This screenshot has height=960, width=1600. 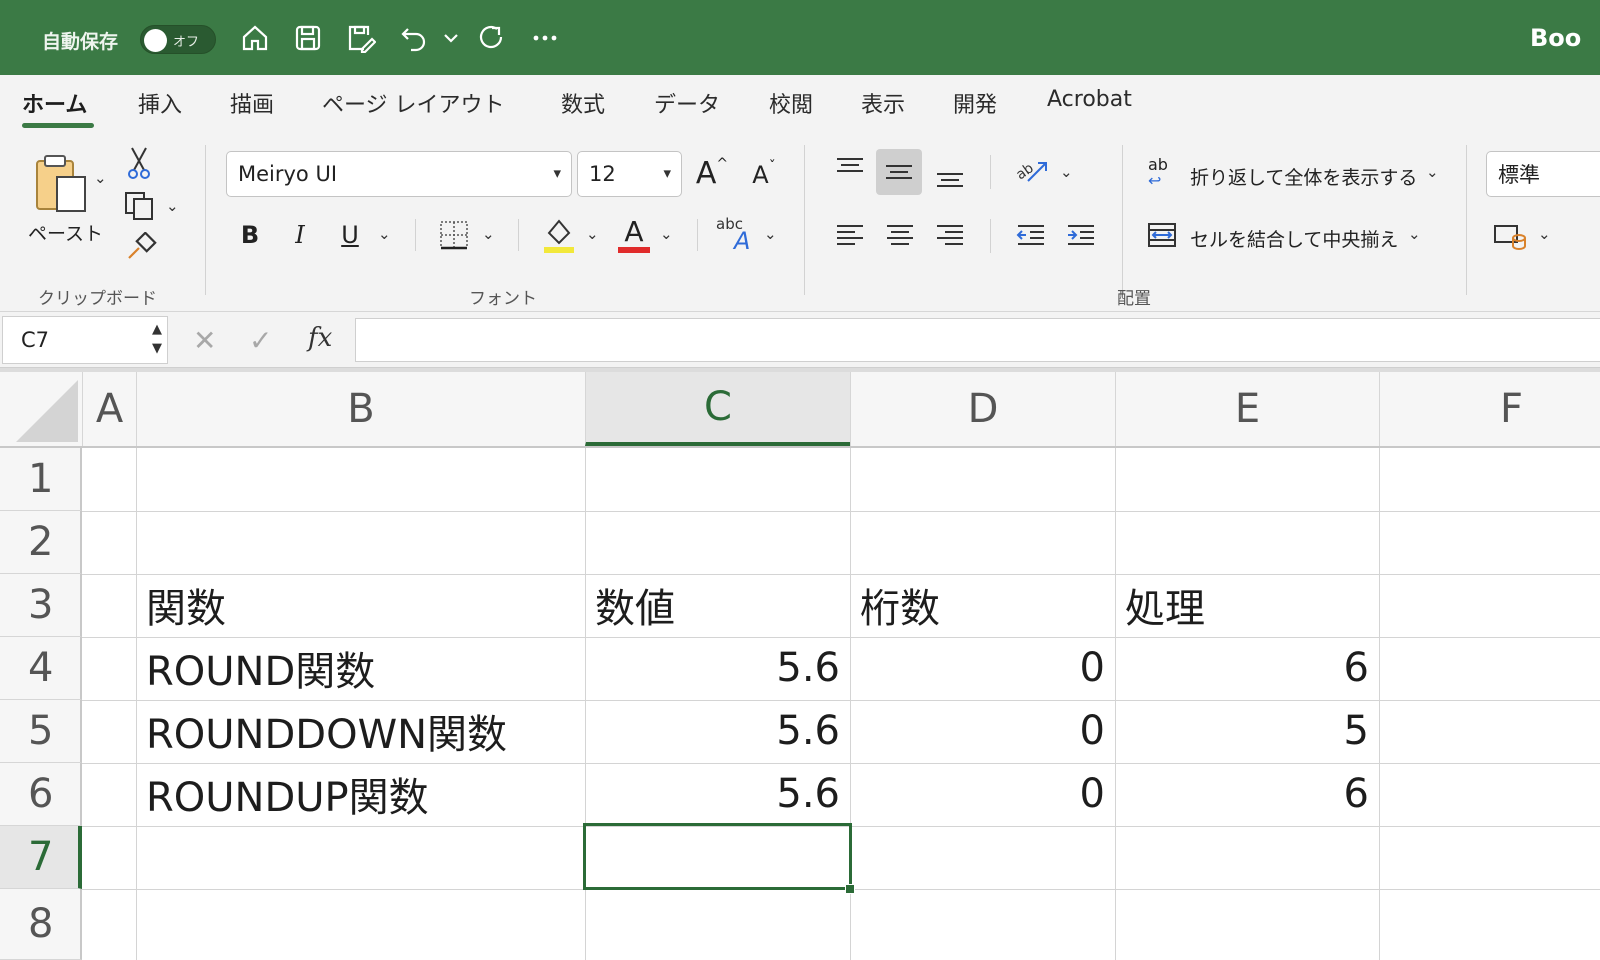 I want to click on fill-color-icon, so click(x=559, y=235).